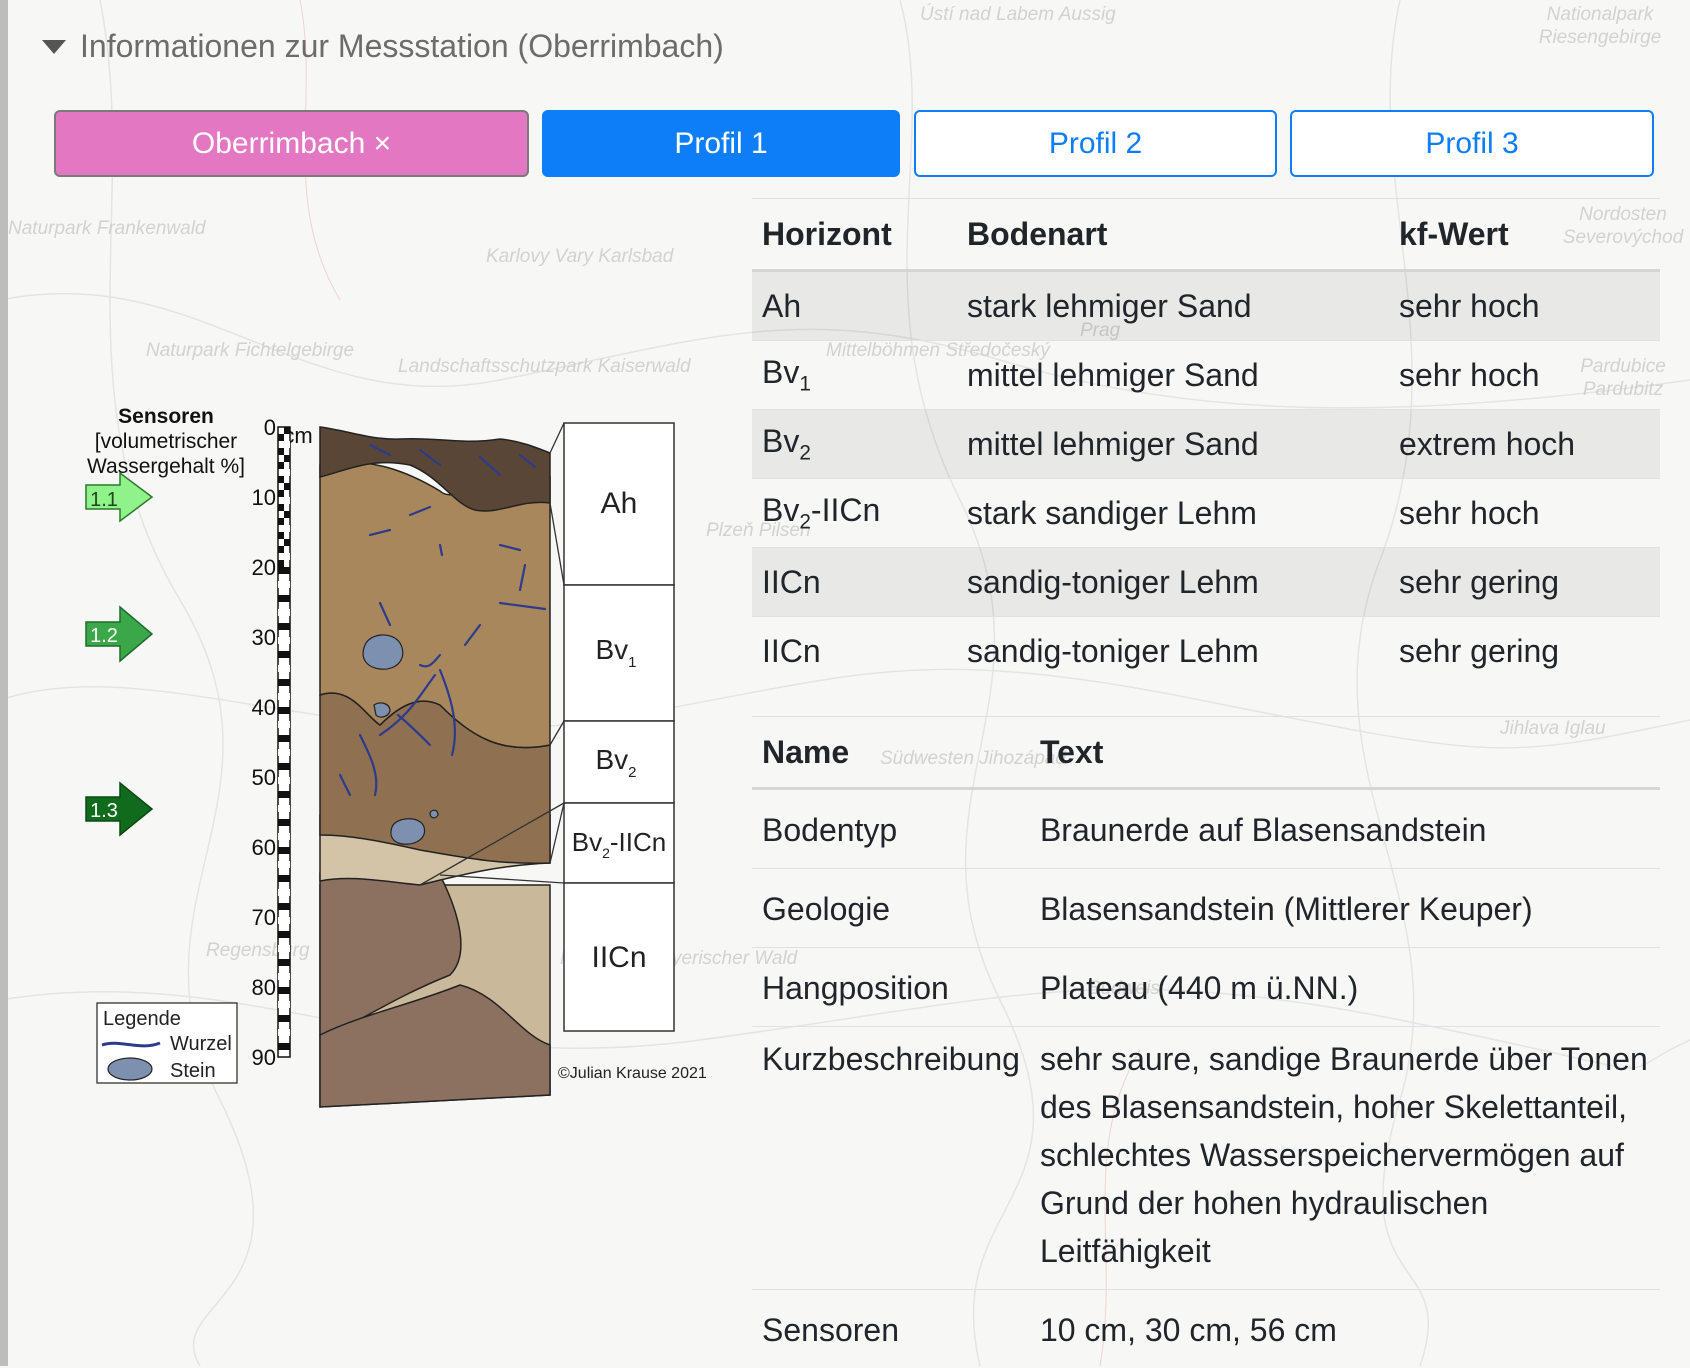  I want to click on depth-tick-label: 20, so click(264, 567).